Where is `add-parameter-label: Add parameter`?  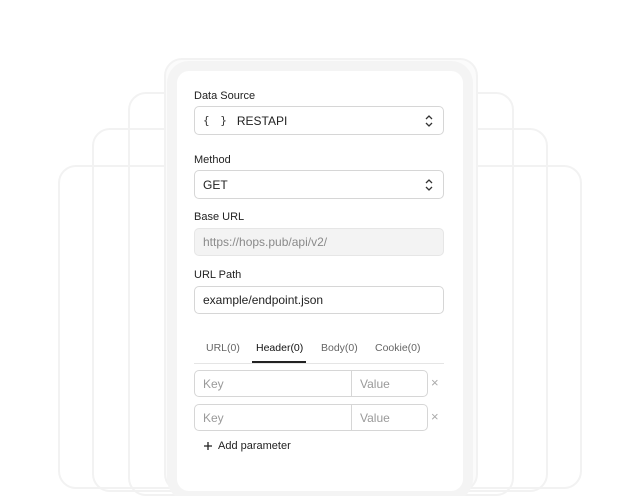 add-parameter-label: Add parameter is located at coordinates (254, 446).